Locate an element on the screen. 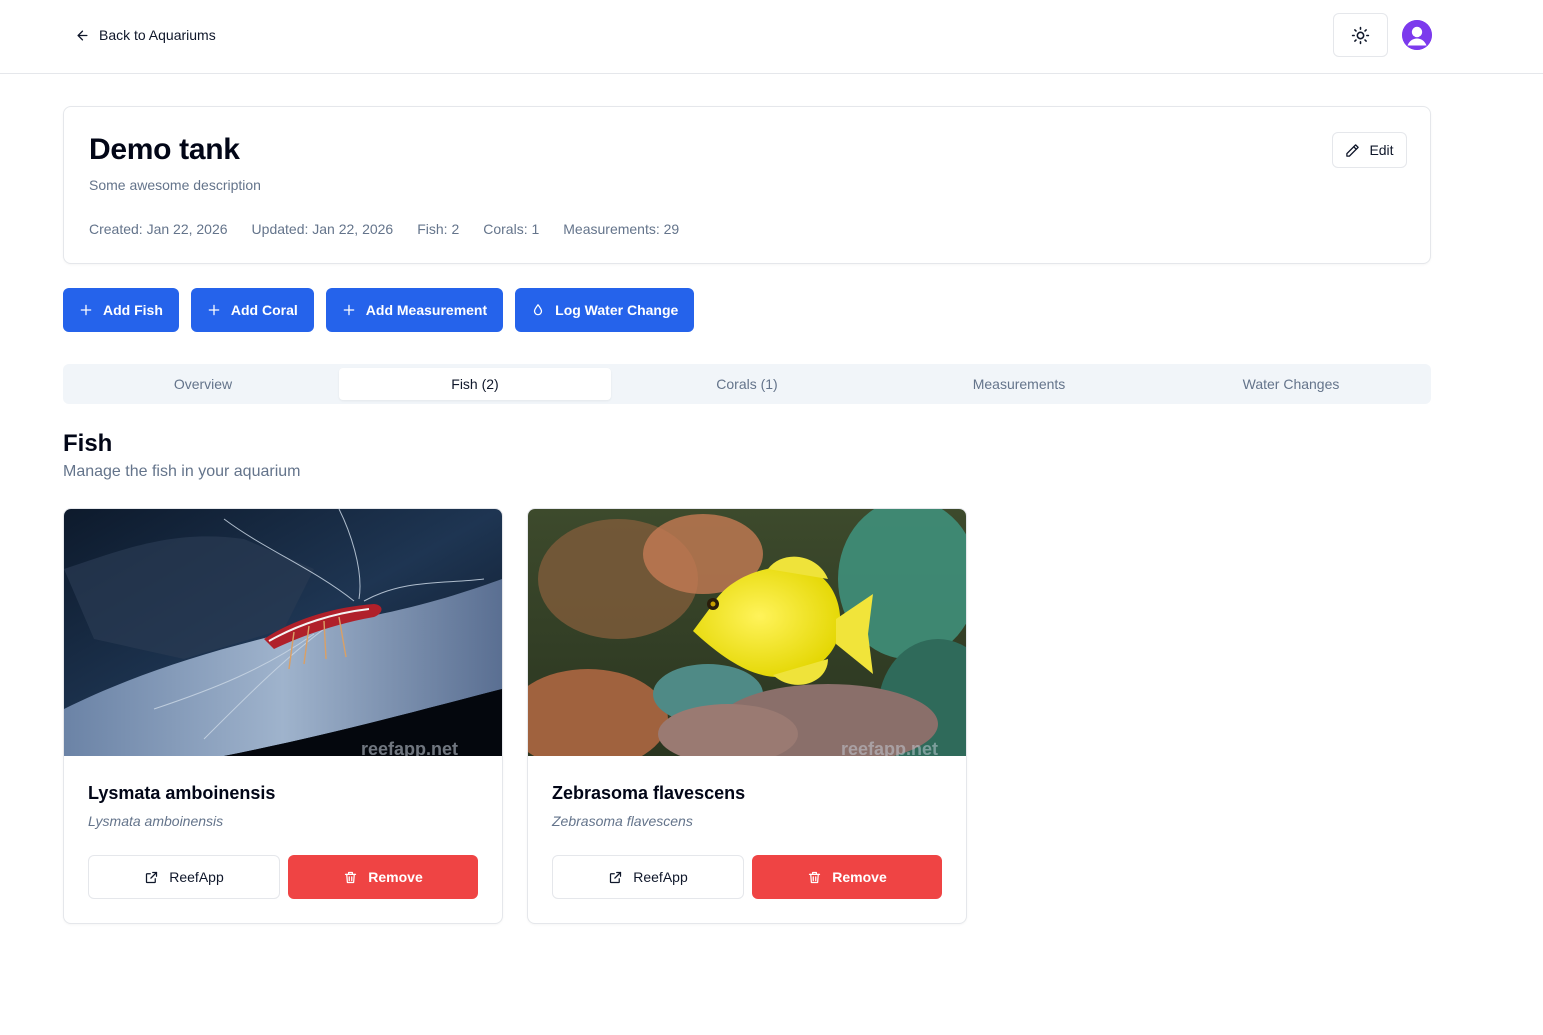 This screenshot has width=1543, height=1035. tab-fish: Fish (2) is located at coordinates (475, 384).